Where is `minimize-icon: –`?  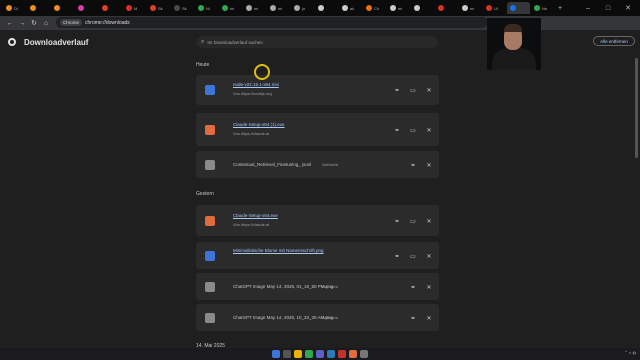 minimize-icon: – is located at coordinates (588, 8).